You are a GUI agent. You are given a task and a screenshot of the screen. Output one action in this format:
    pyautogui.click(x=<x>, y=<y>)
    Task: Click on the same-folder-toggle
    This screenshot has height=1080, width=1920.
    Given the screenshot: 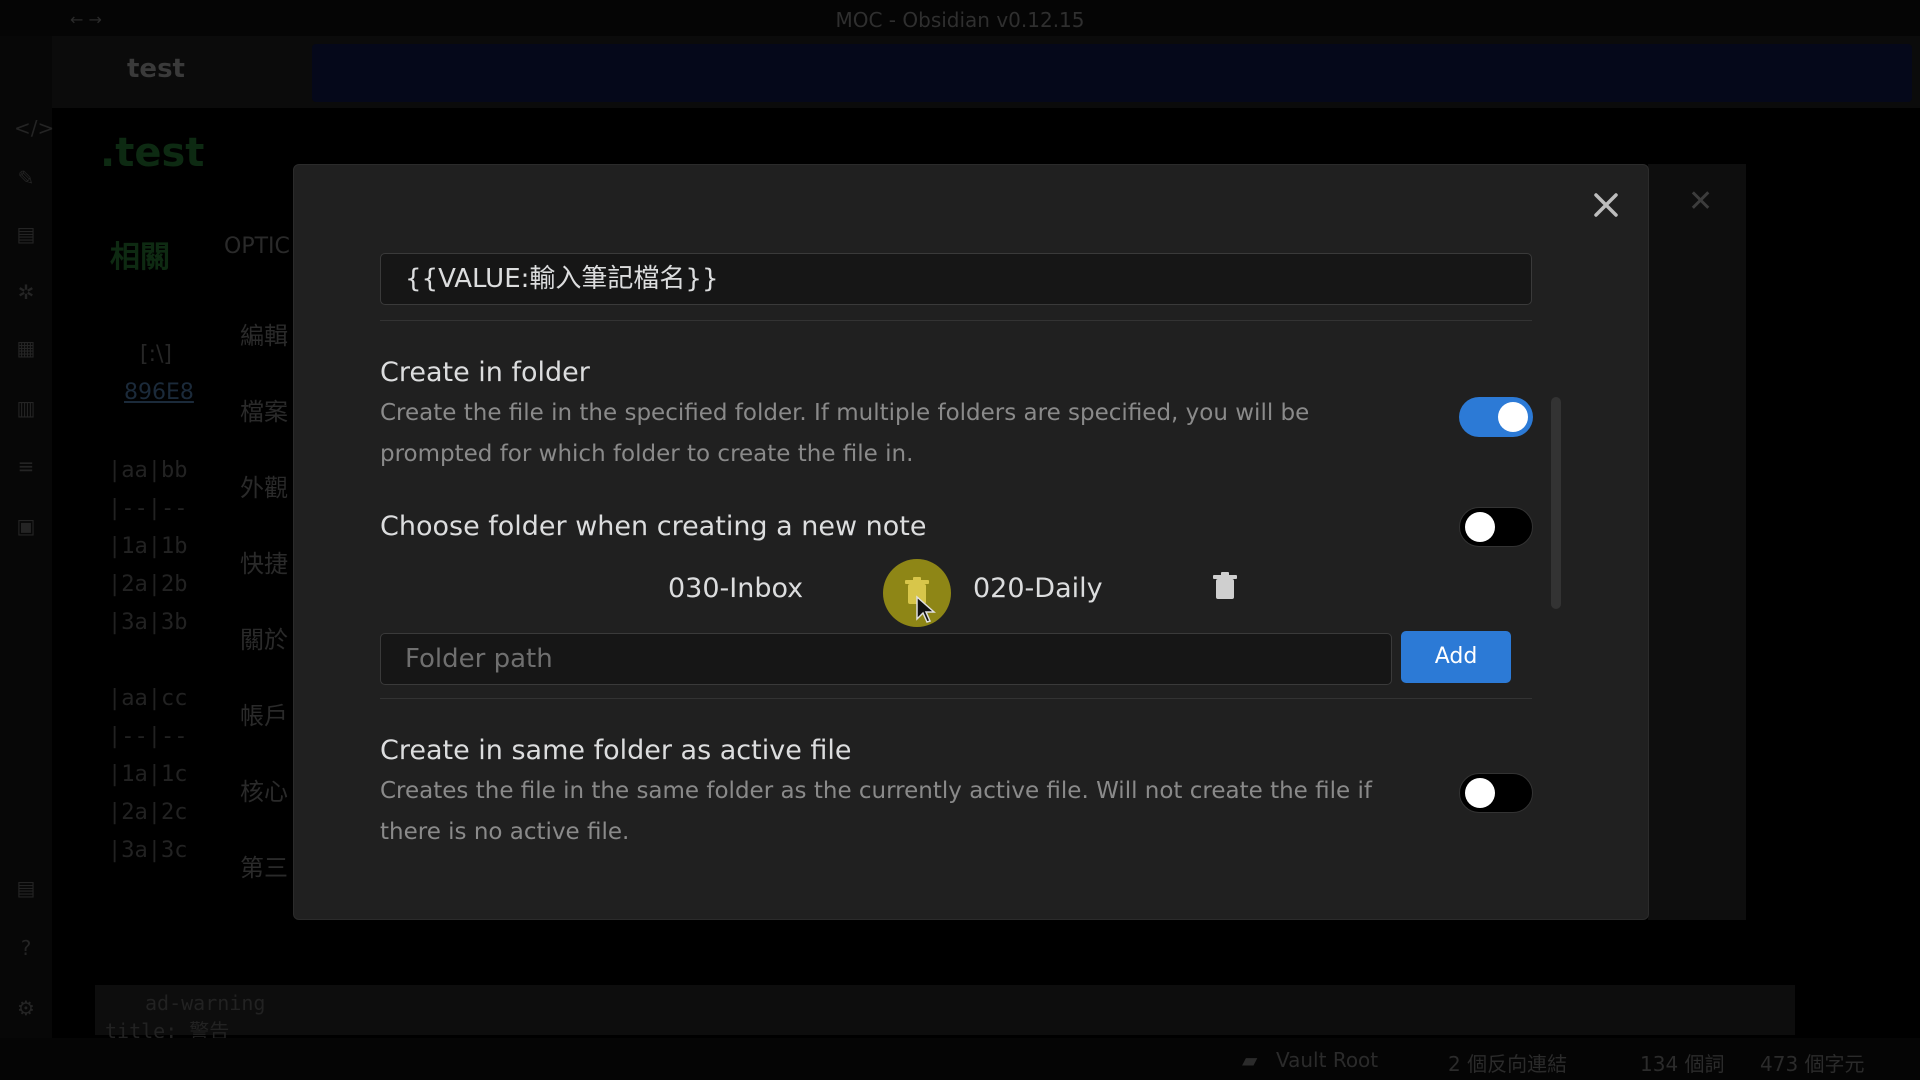 What is the action you would take?
    pyautogui.click(x=1496, y=793)
    